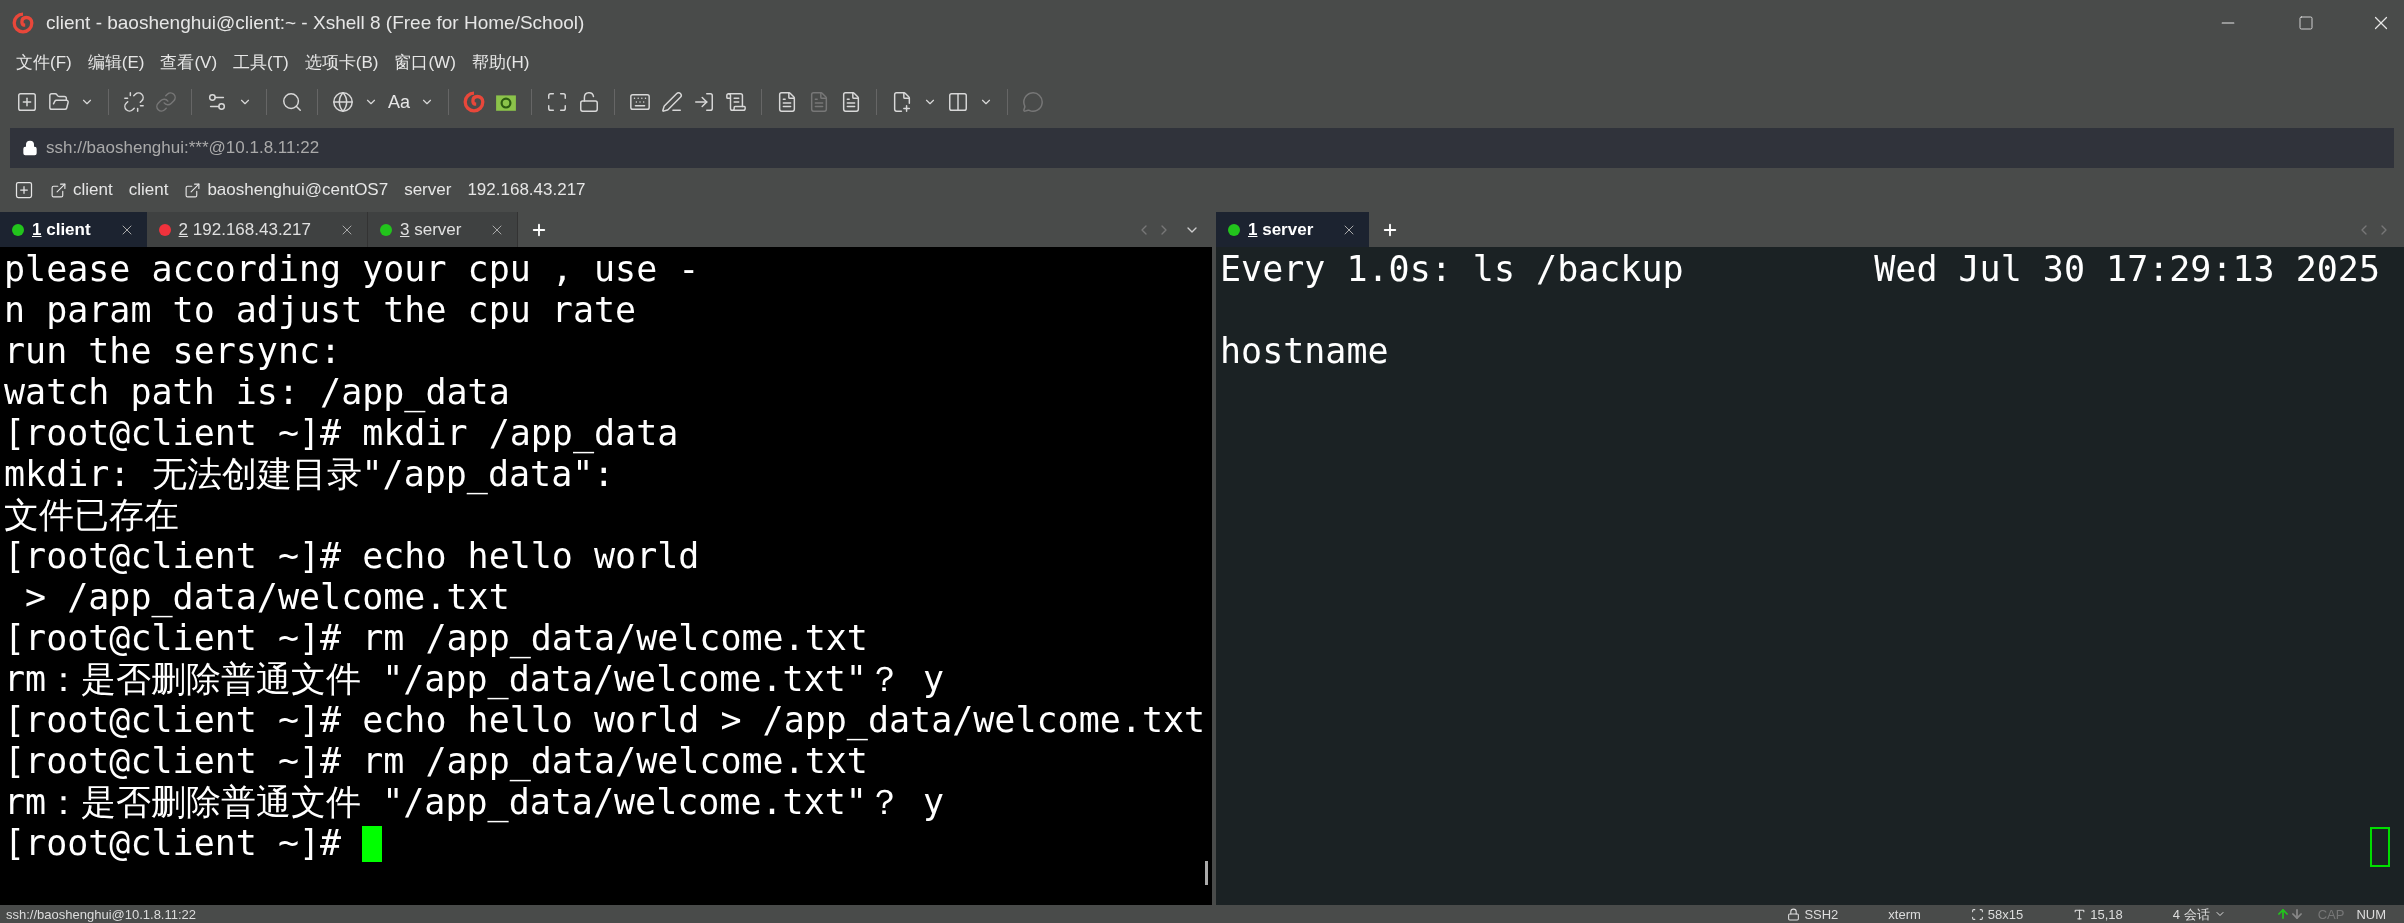 This screenshot has width=2404, height=923. What do you see at coordinates (261, 63) in the screenshot?
I see `menu-item: 工具(T)` at bounding box center [261, 63].